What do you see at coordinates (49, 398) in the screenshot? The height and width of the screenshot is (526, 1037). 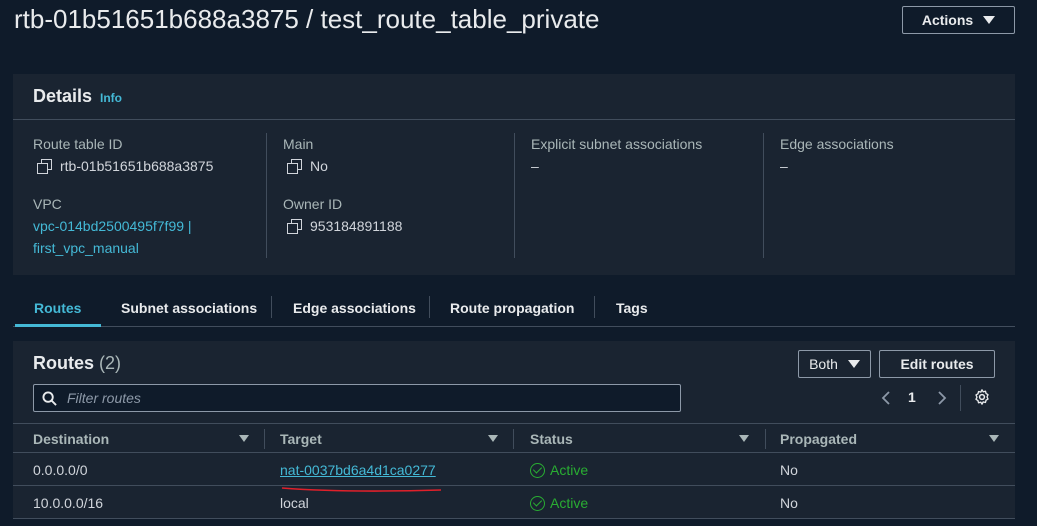 I see `search-icon` at bounding box center [49, 398].